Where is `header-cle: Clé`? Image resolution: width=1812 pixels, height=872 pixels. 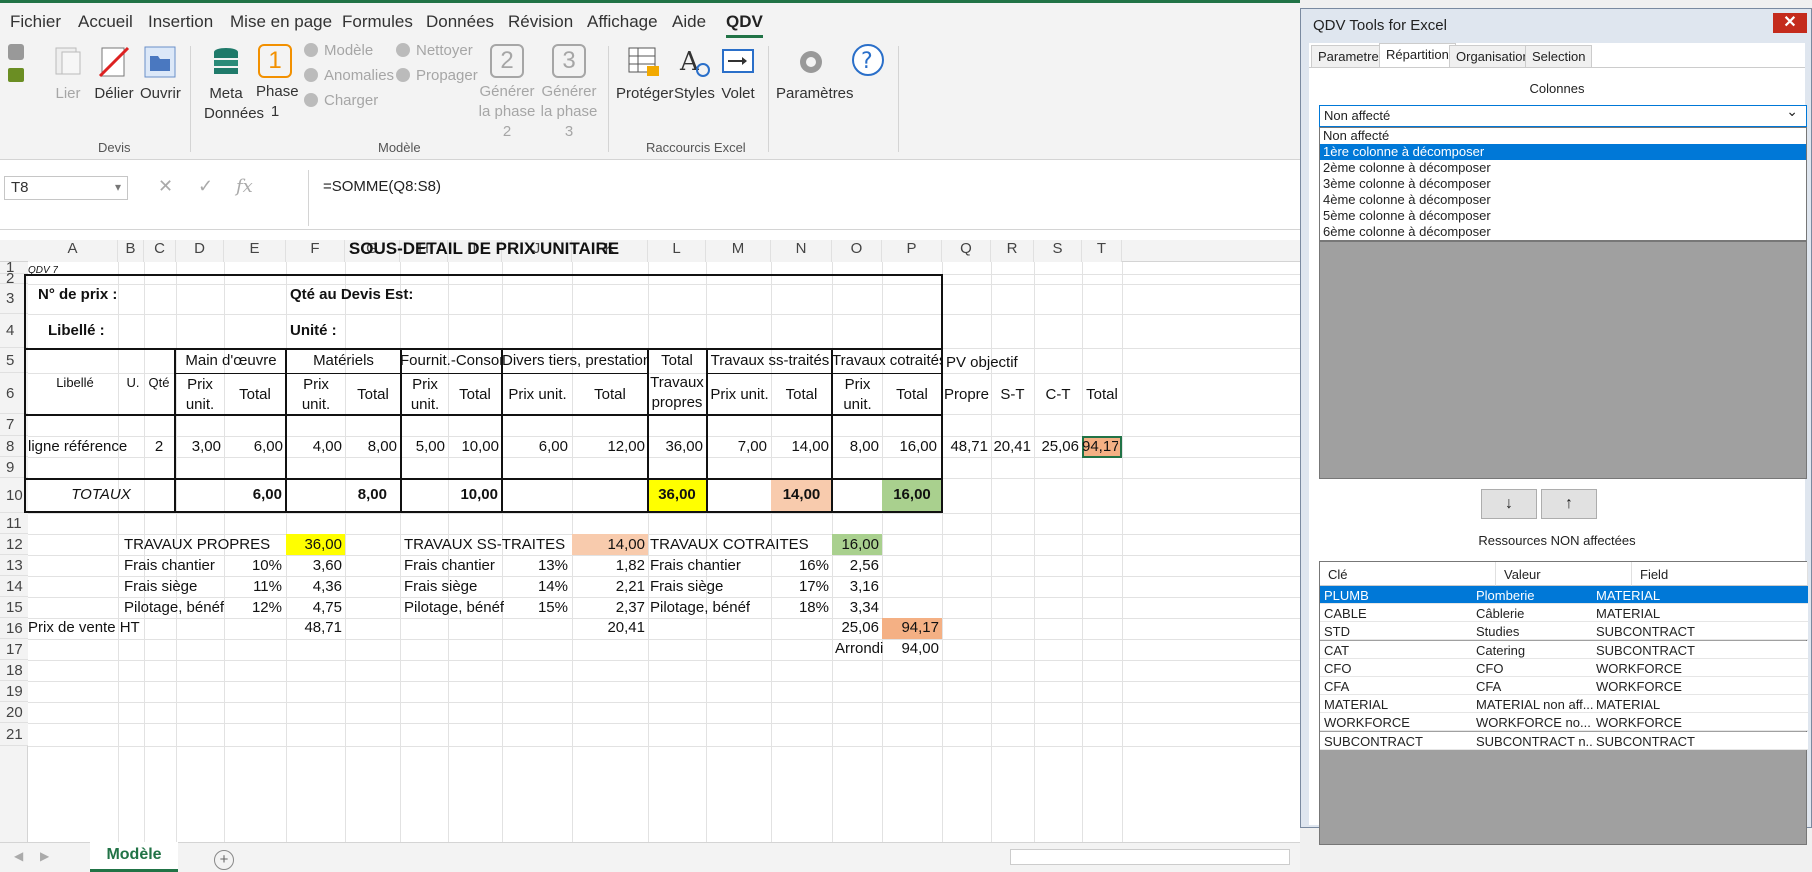
header-cle: Clé is located at coordinates (1408, 574).